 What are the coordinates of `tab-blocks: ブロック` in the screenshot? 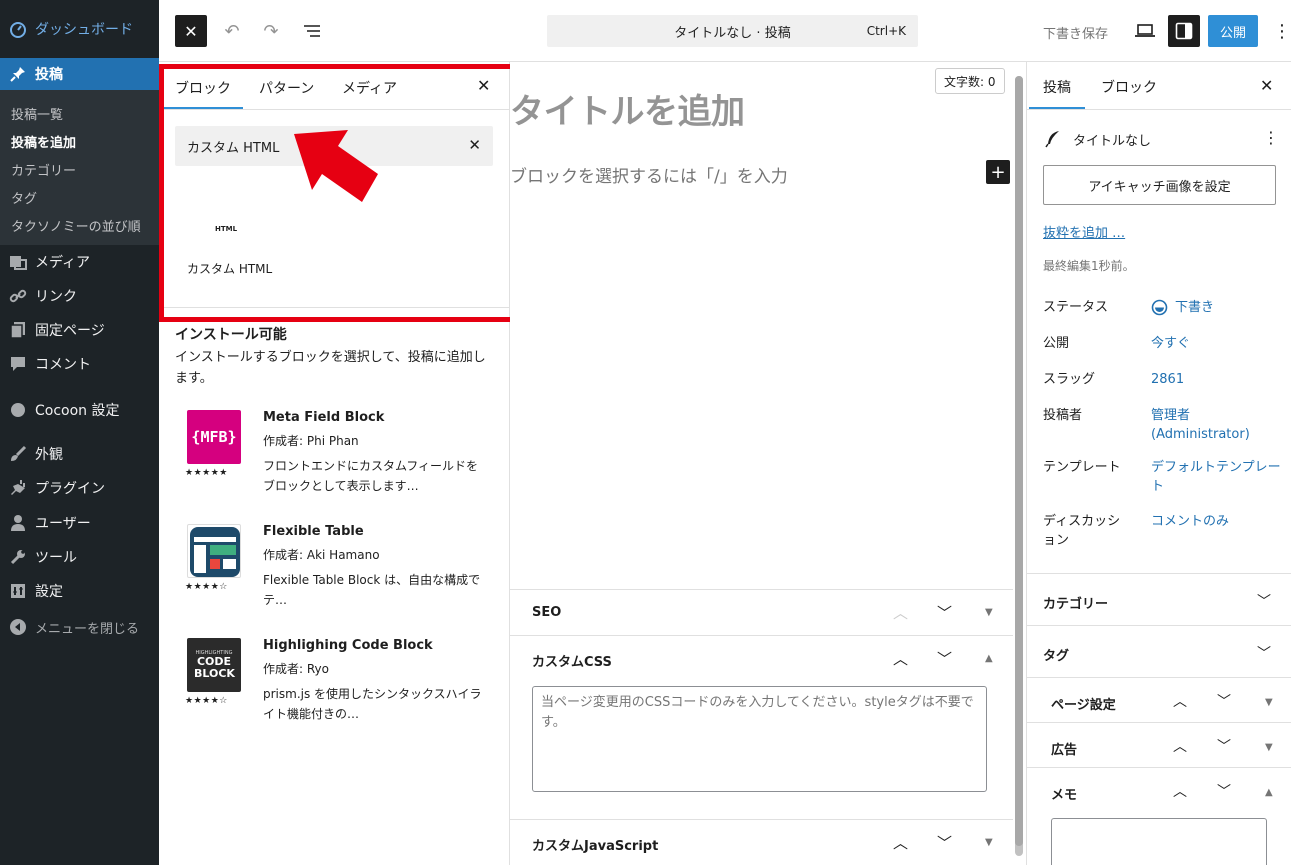 It's located at (203, 88).